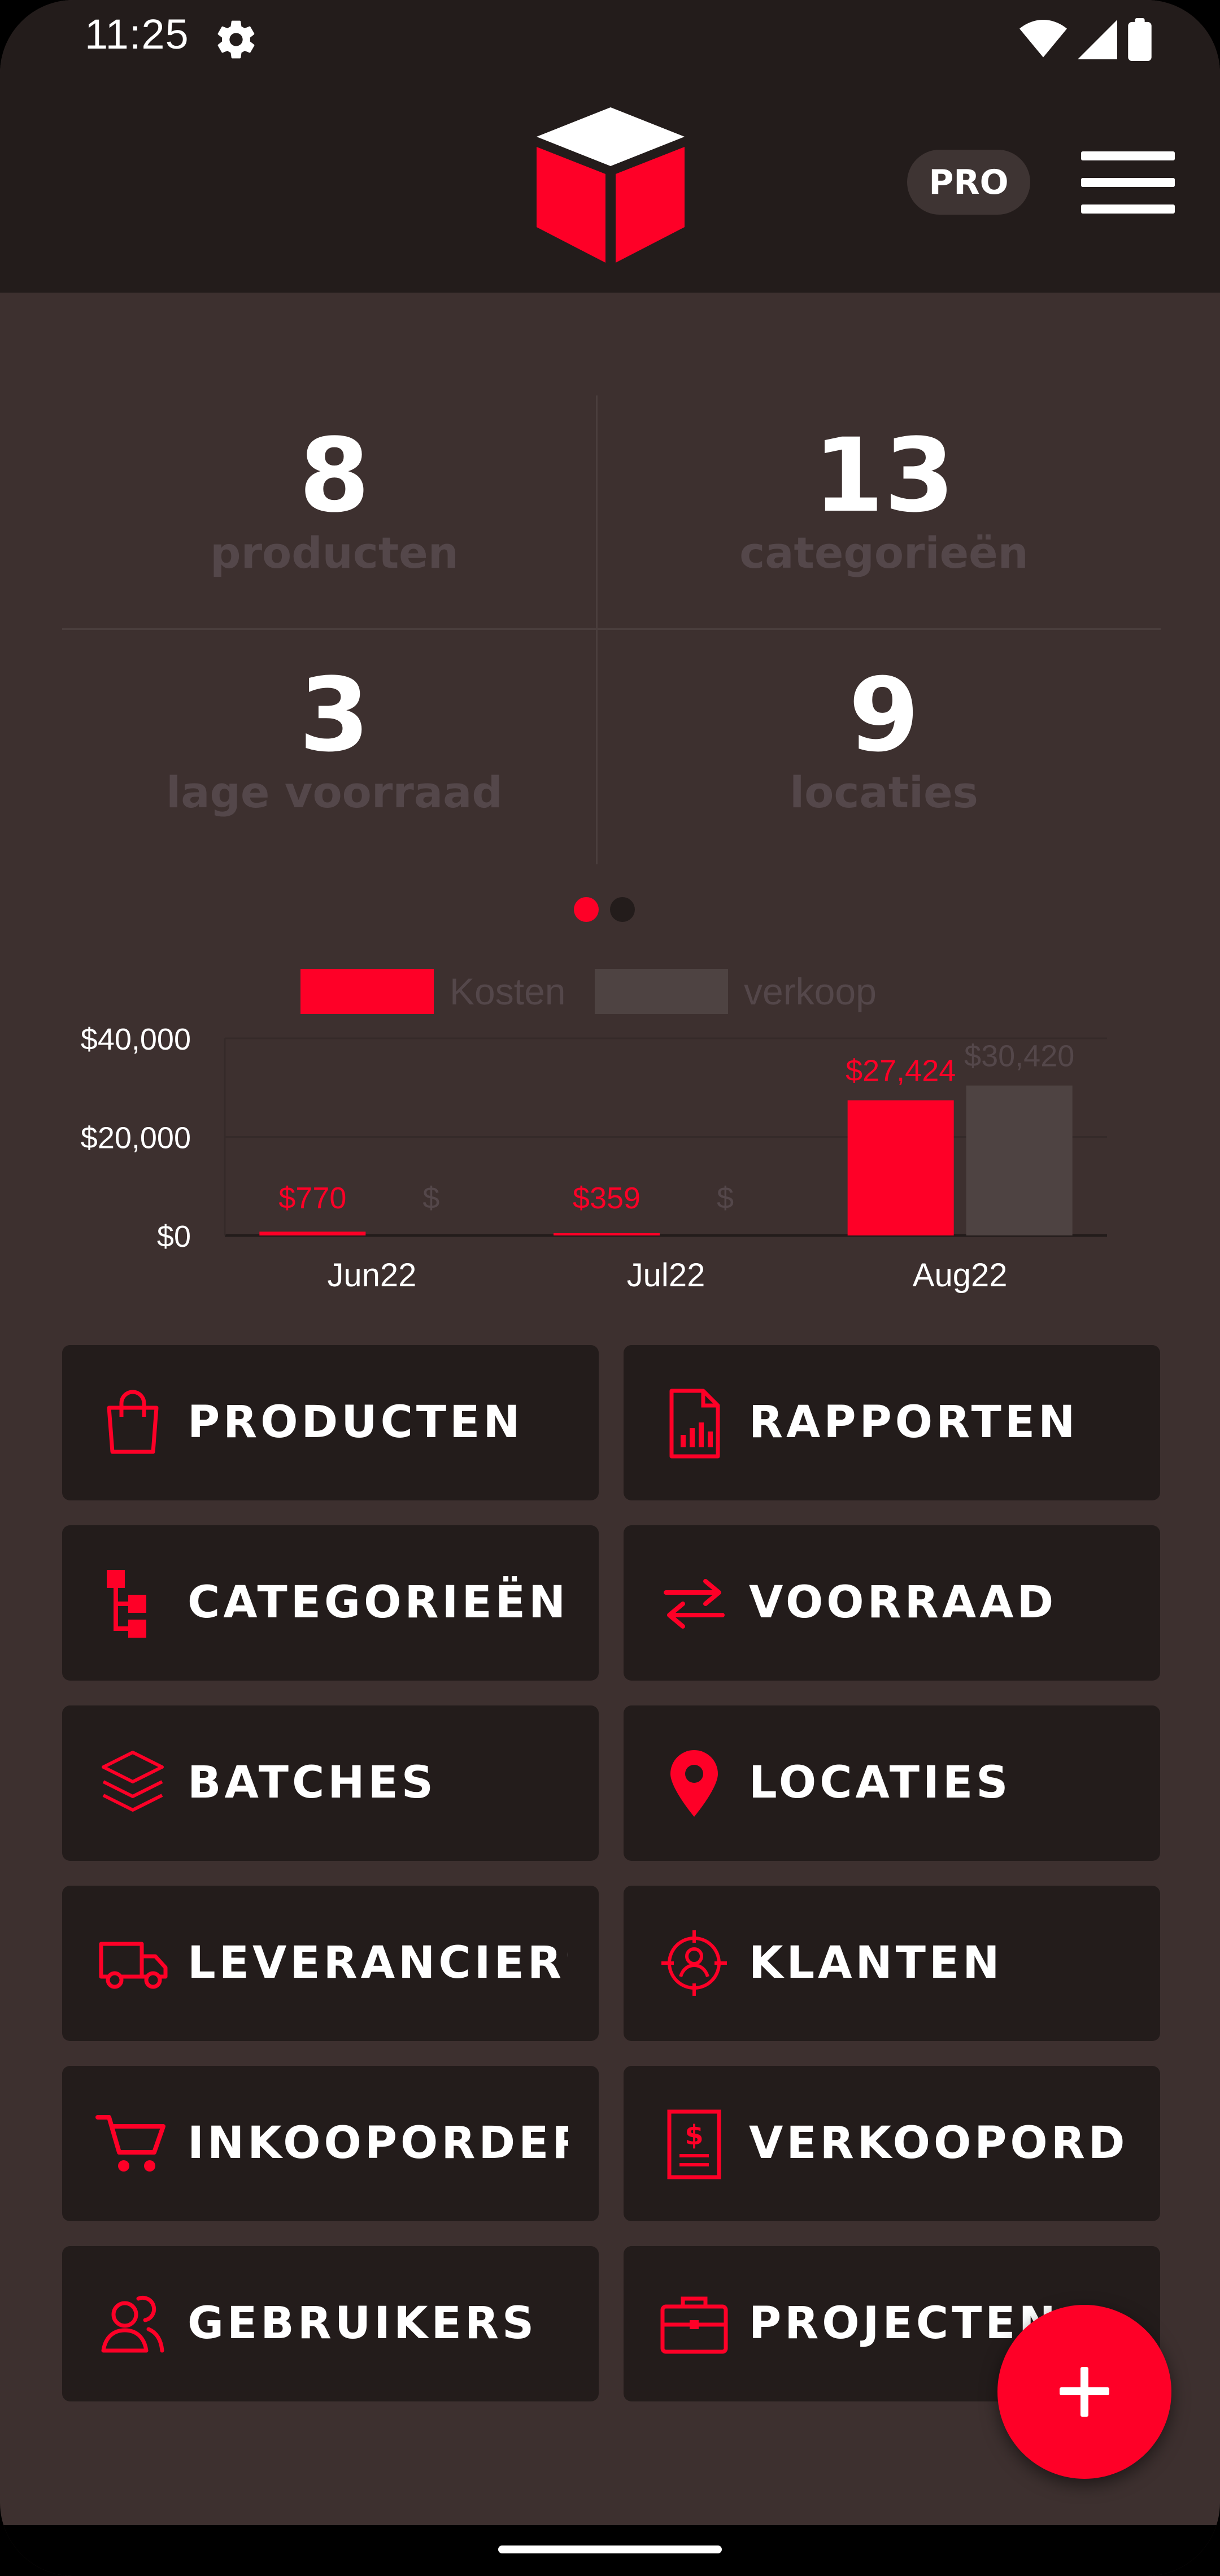 This screenshot has width=1220, height=2576. What do you see at coordinates (132, 2324) in the screenshot?
I see `users-icon` at bounding box center [132, 2324].